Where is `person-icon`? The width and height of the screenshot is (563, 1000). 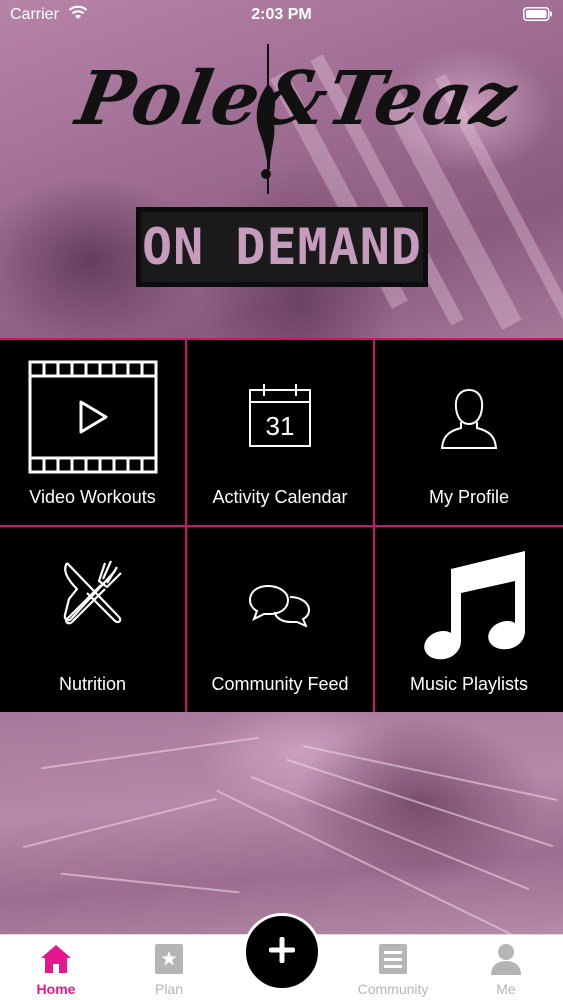
person-icon is located at coordinates (506, 959).